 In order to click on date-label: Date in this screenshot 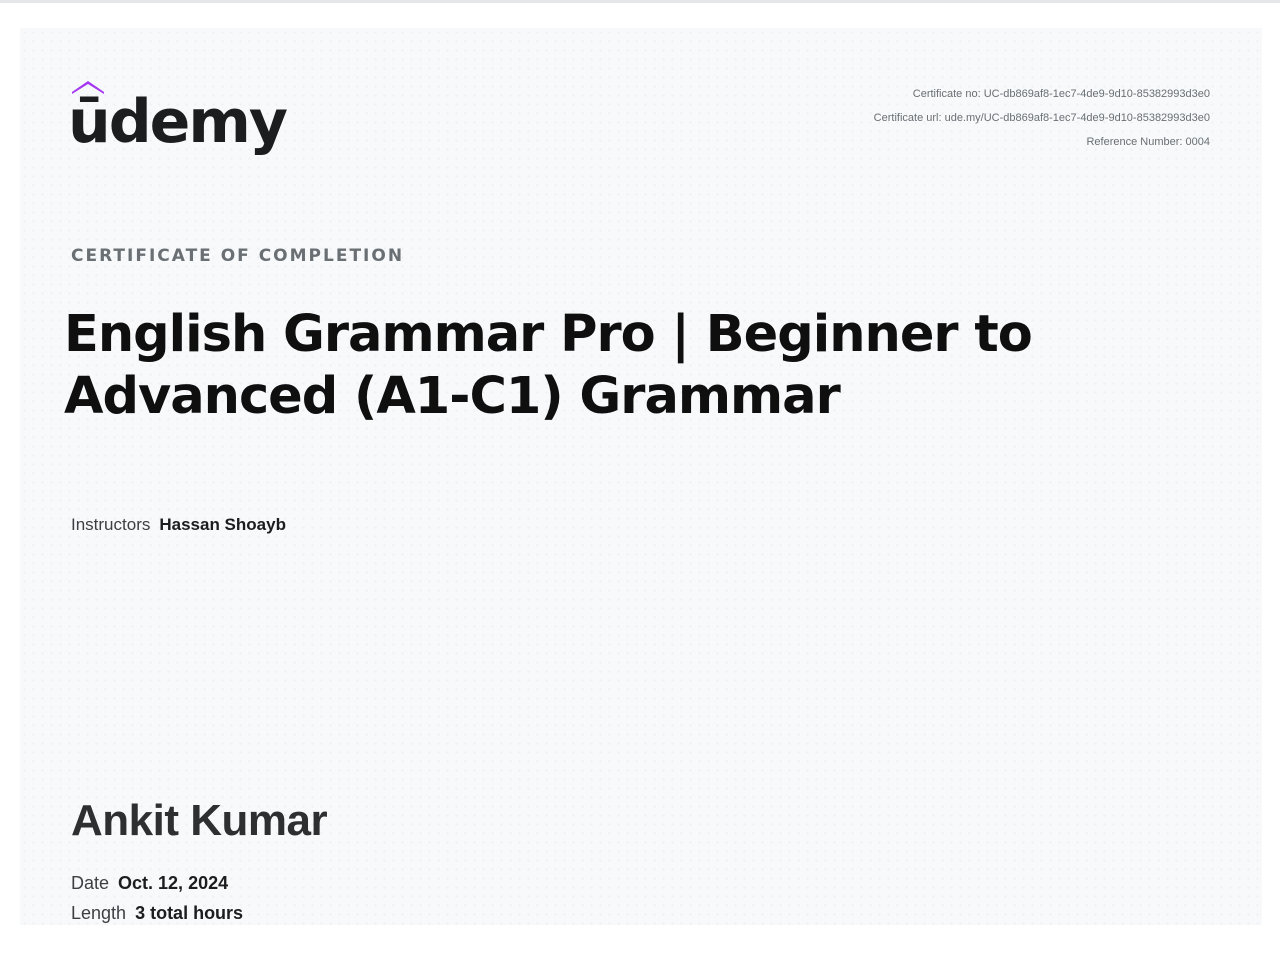, I will do `click(90, 883)`.